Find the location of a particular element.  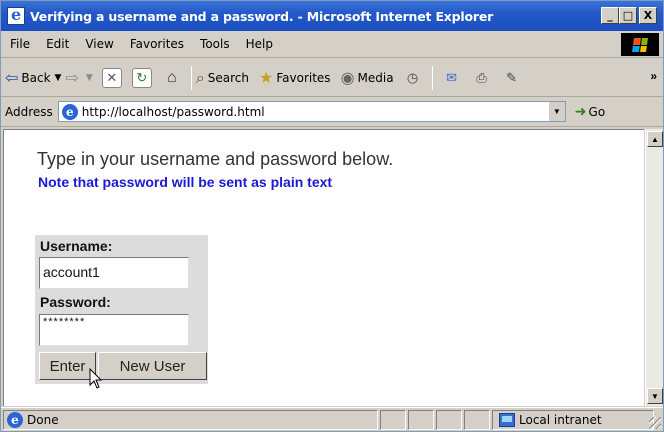

home-icon: ⌂ is located at coordinates (172, 78).